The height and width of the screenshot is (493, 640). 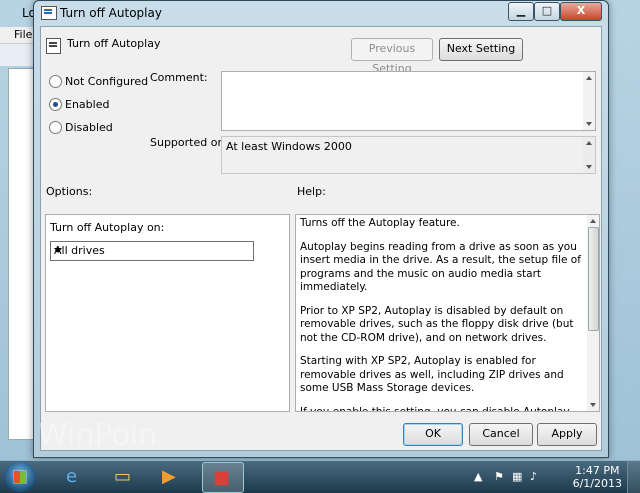 I want to click on internet-explorer-icon: e, so click(x=72, y=476).